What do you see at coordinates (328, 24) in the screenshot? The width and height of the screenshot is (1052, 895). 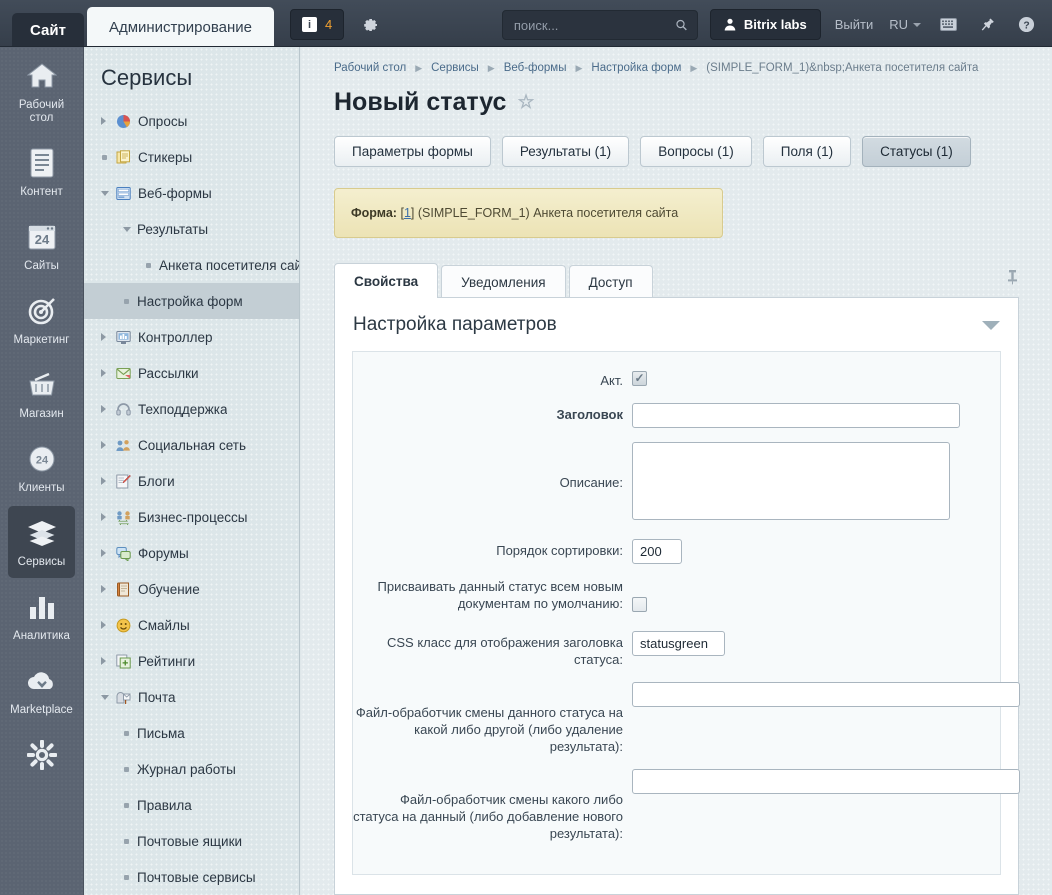 I see `notification-count: 4` at bounding box center [328, 24].